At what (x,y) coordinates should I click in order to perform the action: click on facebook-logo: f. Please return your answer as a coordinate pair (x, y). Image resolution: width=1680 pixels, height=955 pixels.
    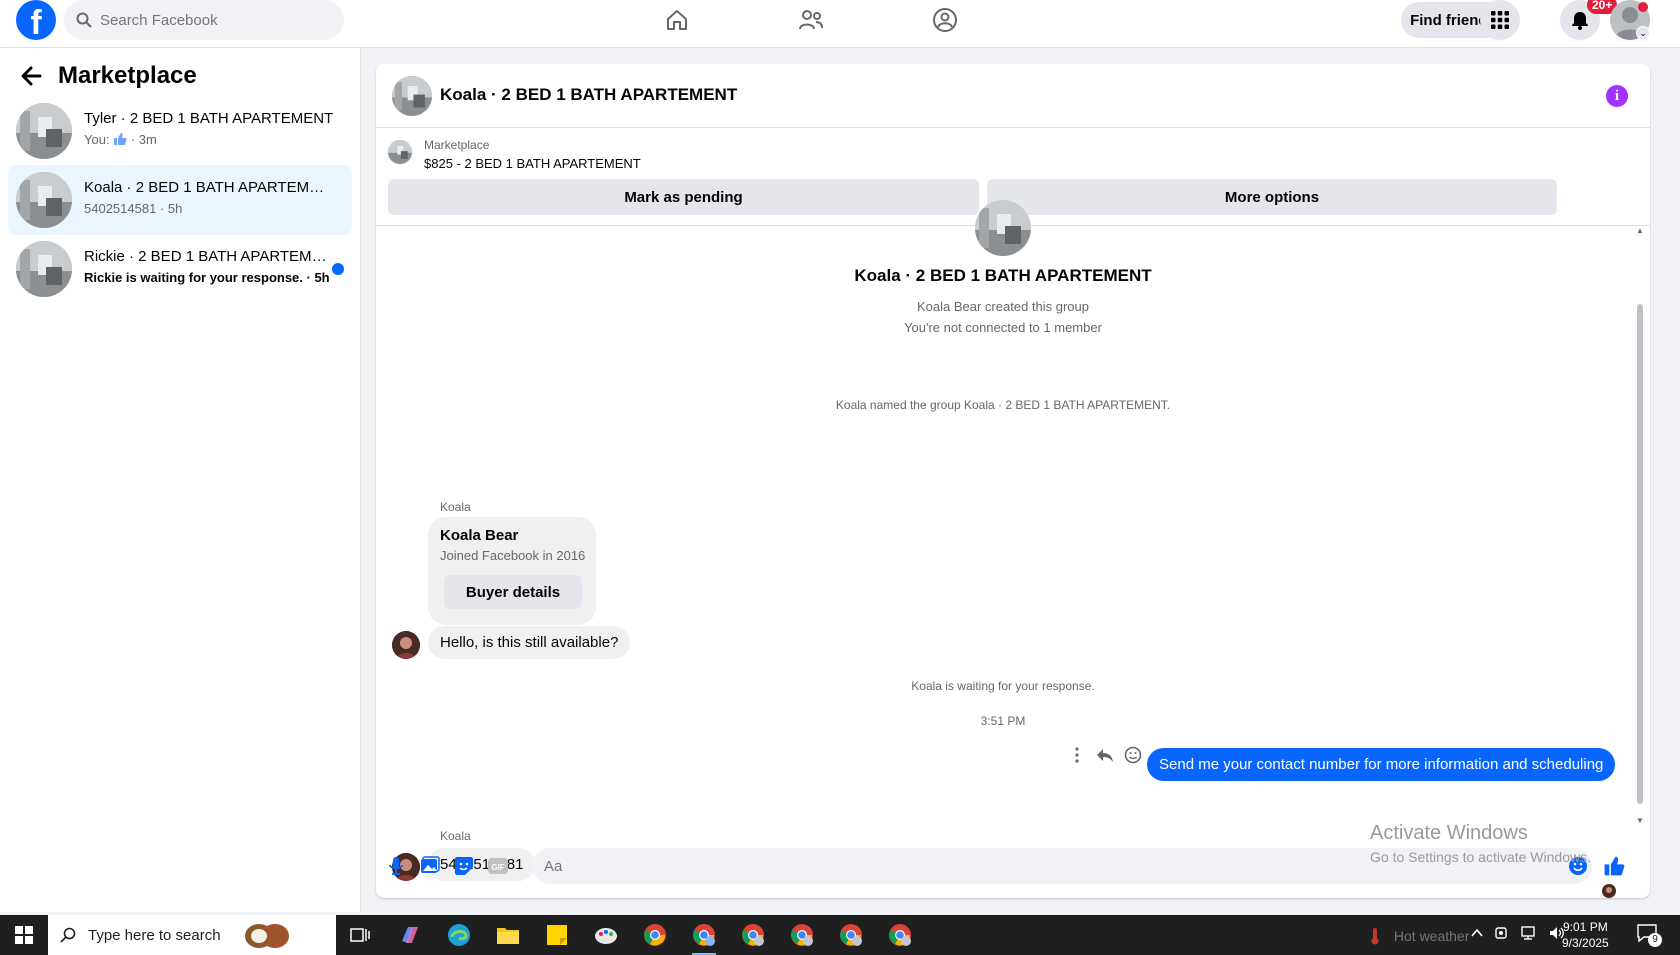
    Looking at the image, I should click on (36, 20).